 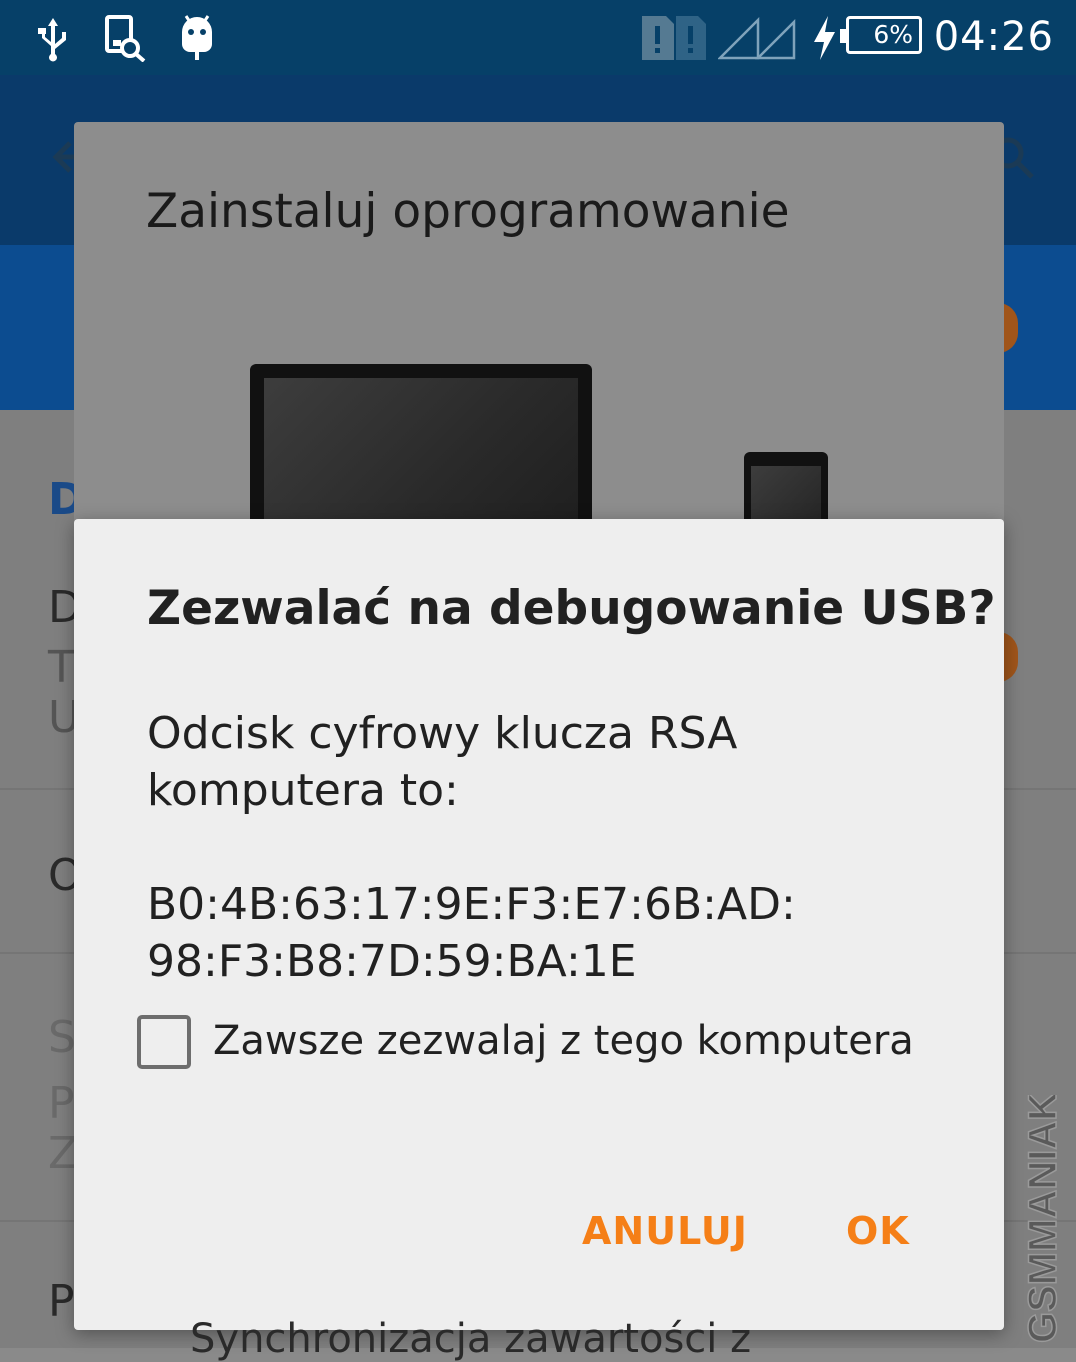 I want to click on cancel-button: ANULUJ, so click(x=665, y=1231).